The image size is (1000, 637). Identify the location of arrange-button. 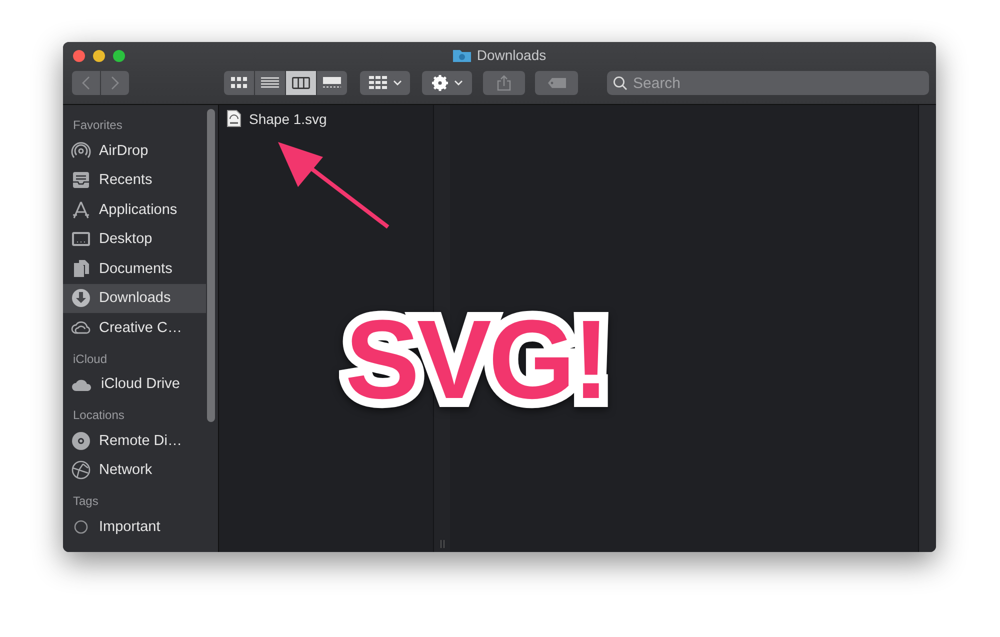
(385, 83).